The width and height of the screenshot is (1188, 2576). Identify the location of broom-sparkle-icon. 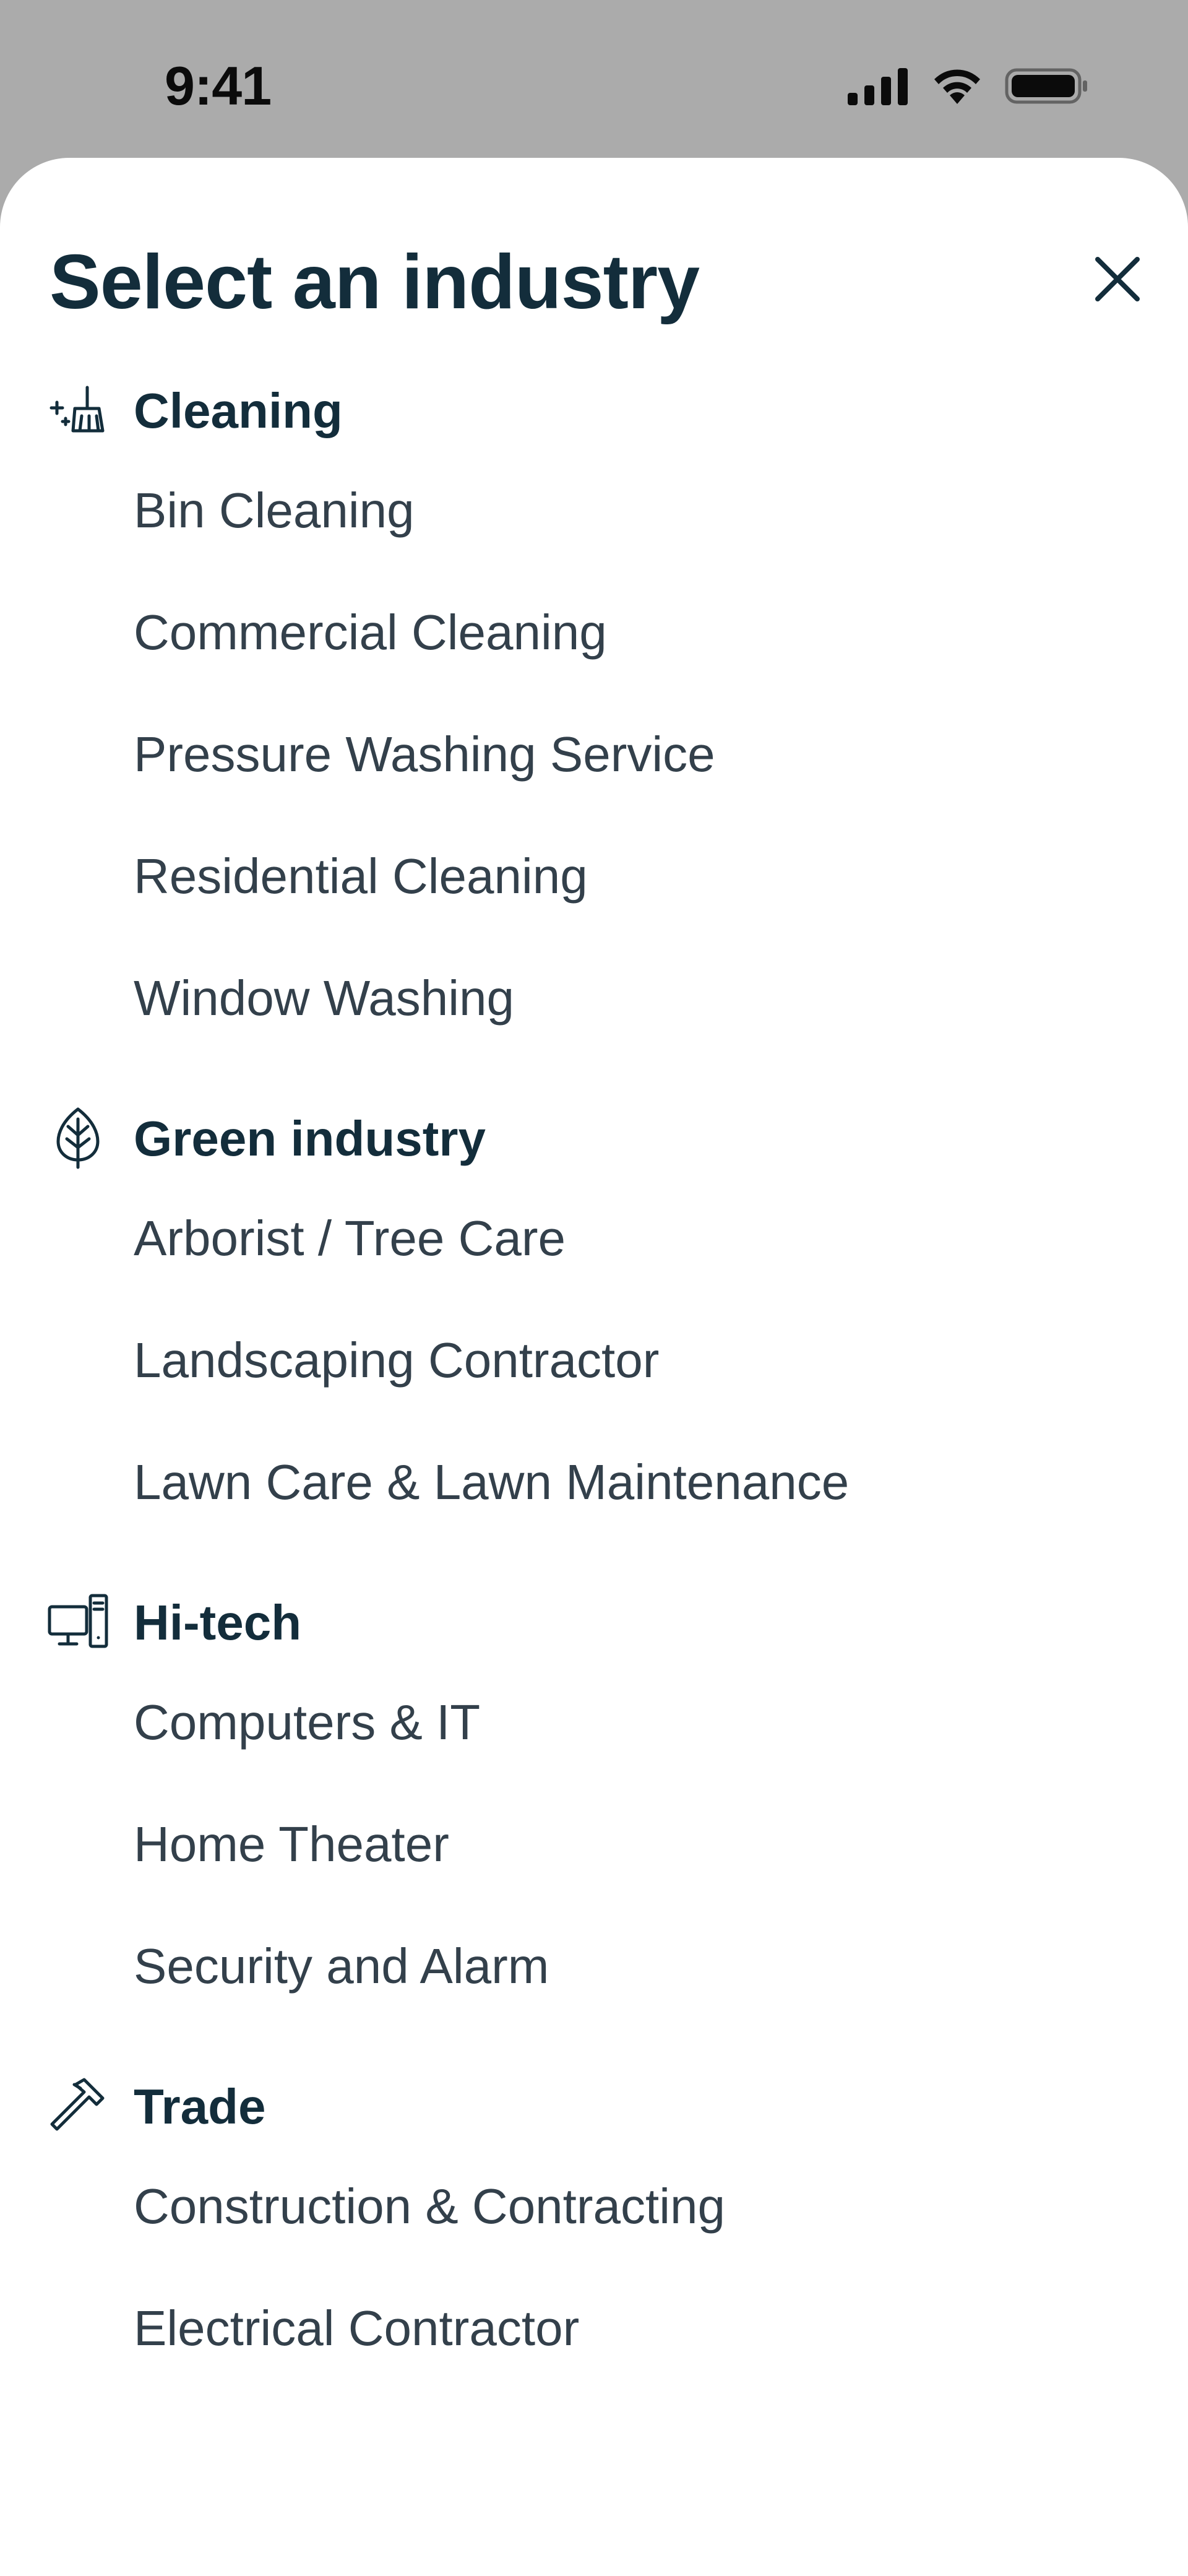
(78, 410).